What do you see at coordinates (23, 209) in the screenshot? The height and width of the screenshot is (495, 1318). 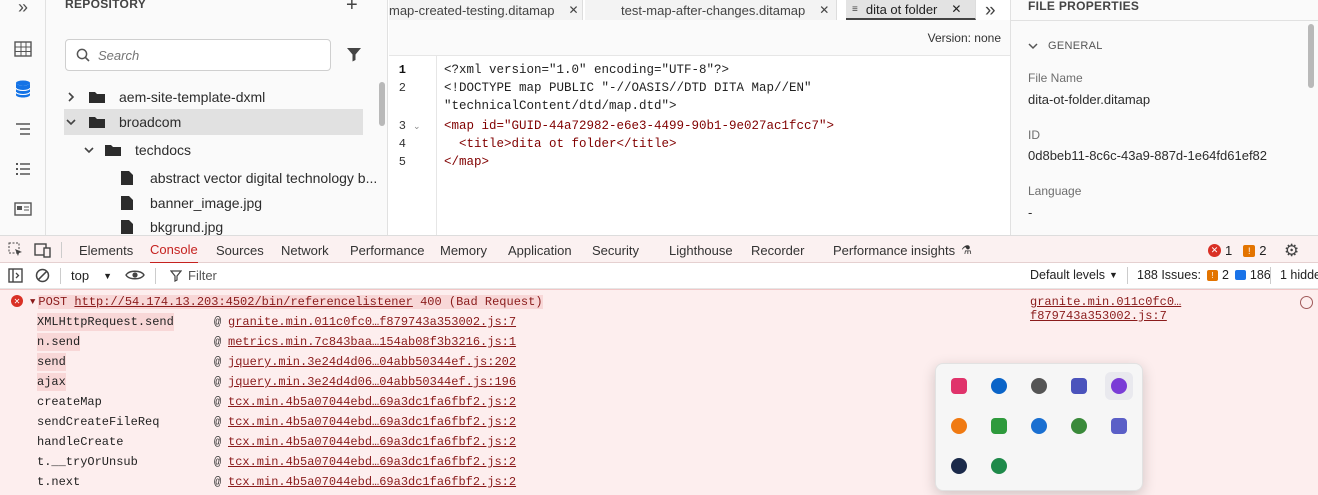 I see `card-icon` at bounding box center [23, 209].